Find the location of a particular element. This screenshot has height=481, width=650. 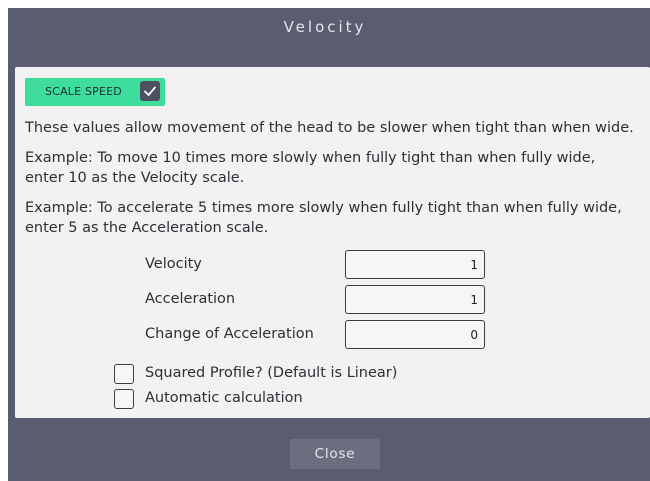

velocity-input is located at coordinates (415, 264).